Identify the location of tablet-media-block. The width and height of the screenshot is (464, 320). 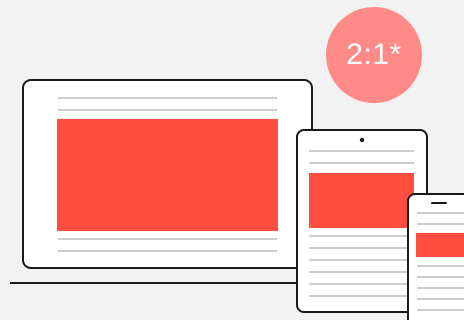
(361, 200).